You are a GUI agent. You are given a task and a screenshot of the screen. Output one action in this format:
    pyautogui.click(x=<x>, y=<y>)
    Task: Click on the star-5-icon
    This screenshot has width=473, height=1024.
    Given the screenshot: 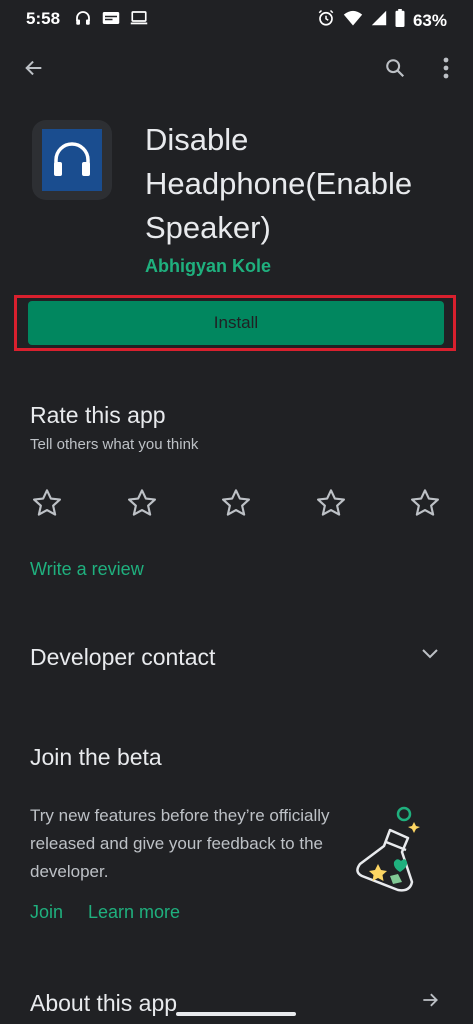 What is the action you would take?
    pyautogui.click(x=425, y=503)
    